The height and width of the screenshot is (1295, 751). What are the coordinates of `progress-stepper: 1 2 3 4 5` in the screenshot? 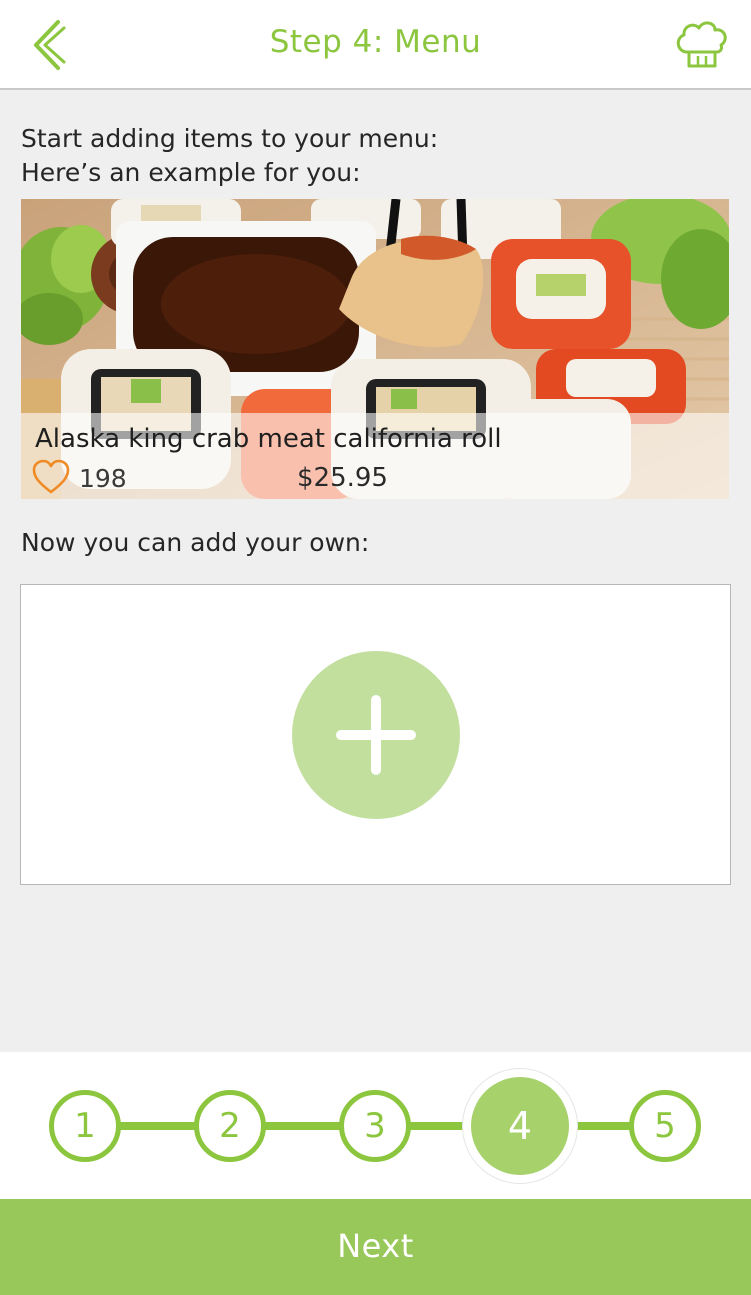 It's located at (375, 1126).